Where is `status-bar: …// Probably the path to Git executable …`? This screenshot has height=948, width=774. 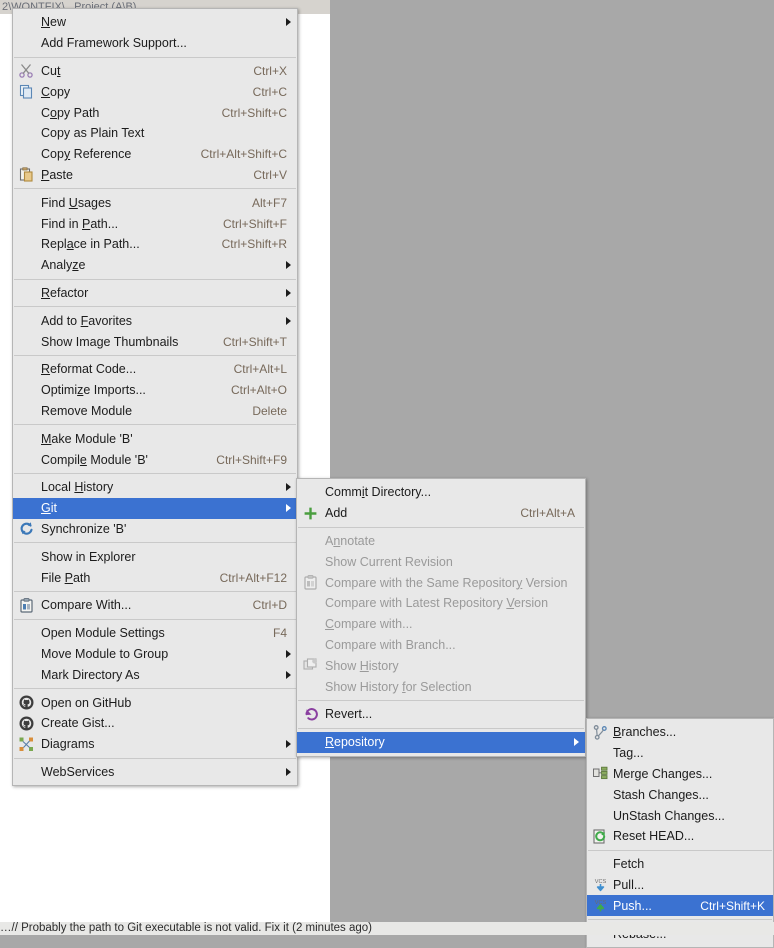 status-bar: …// Probably the path to Git executable … is located at coordinates (387, 928).